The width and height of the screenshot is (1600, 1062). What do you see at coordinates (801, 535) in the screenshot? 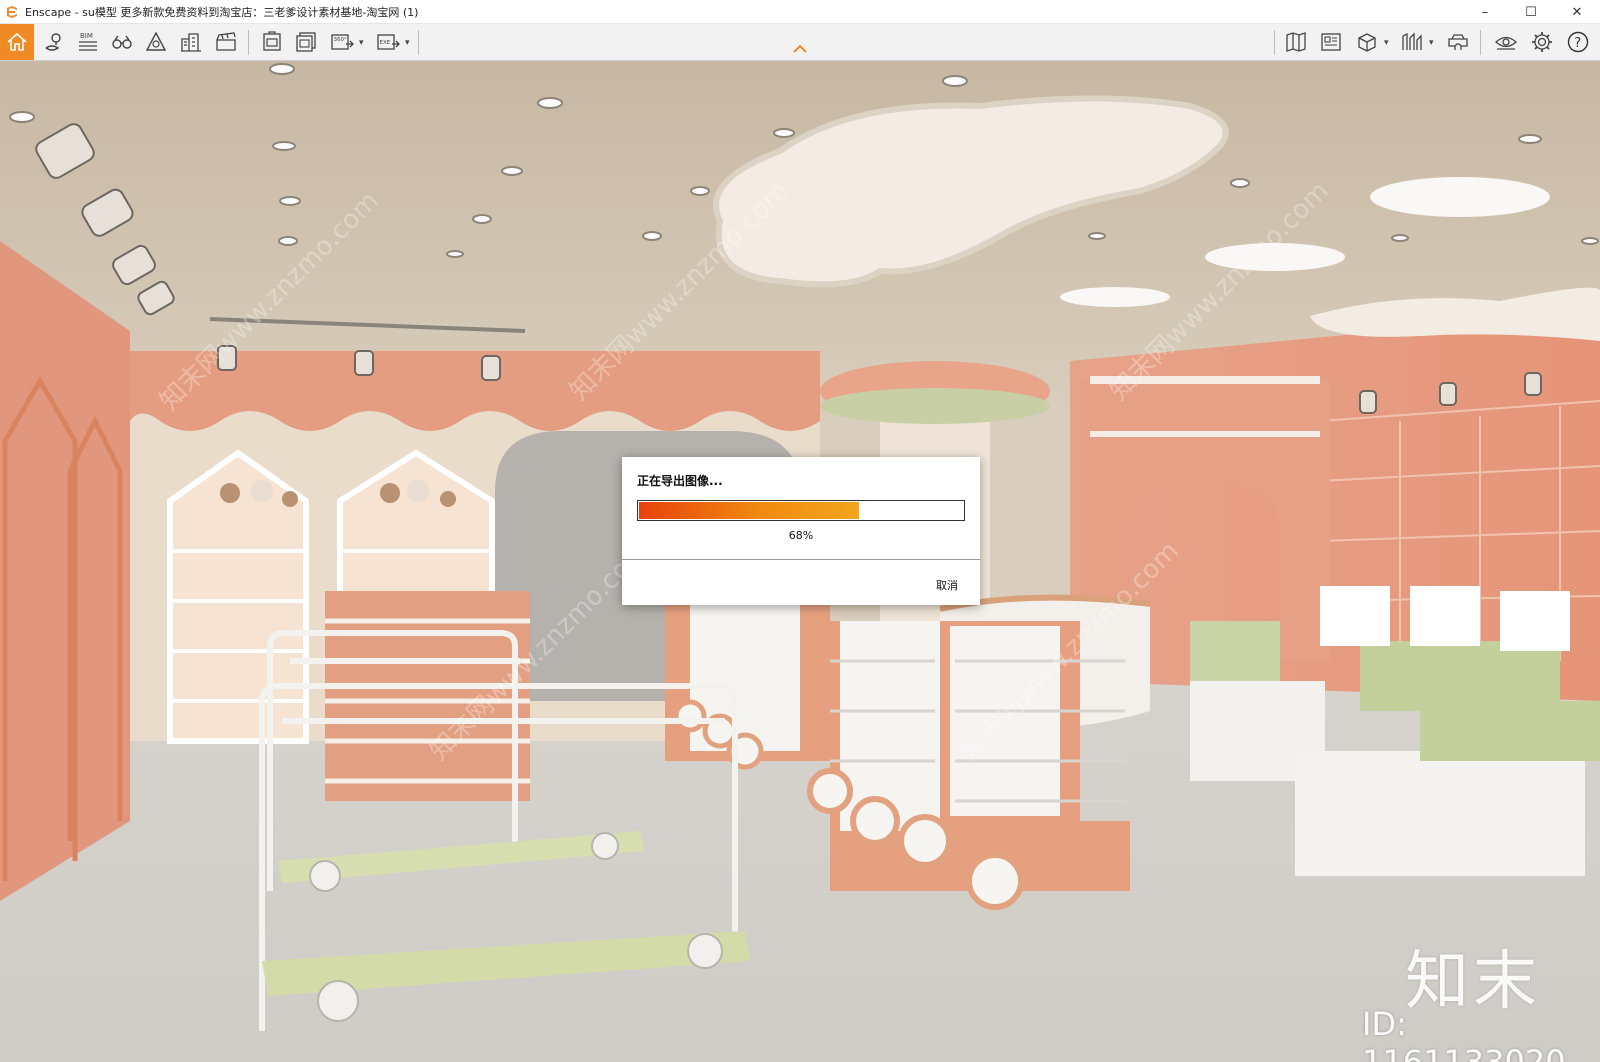
I see `progress-percent: 68%` at bounding box center [801, 535].